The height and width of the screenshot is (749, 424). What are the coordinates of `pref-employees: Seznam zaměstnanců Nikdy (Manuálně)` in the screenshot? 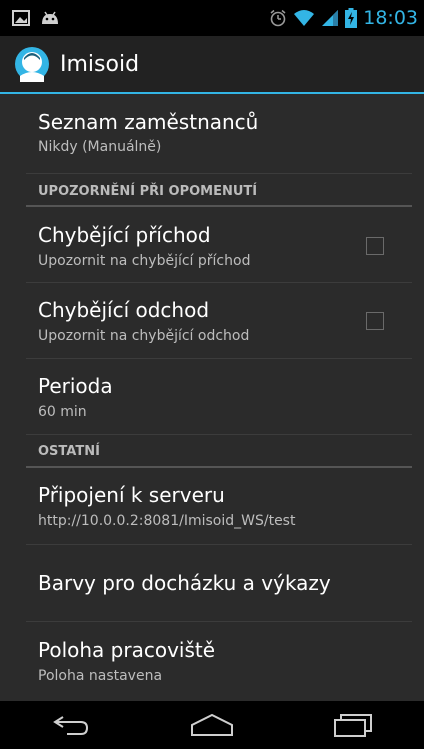 It's located at (219, 134).